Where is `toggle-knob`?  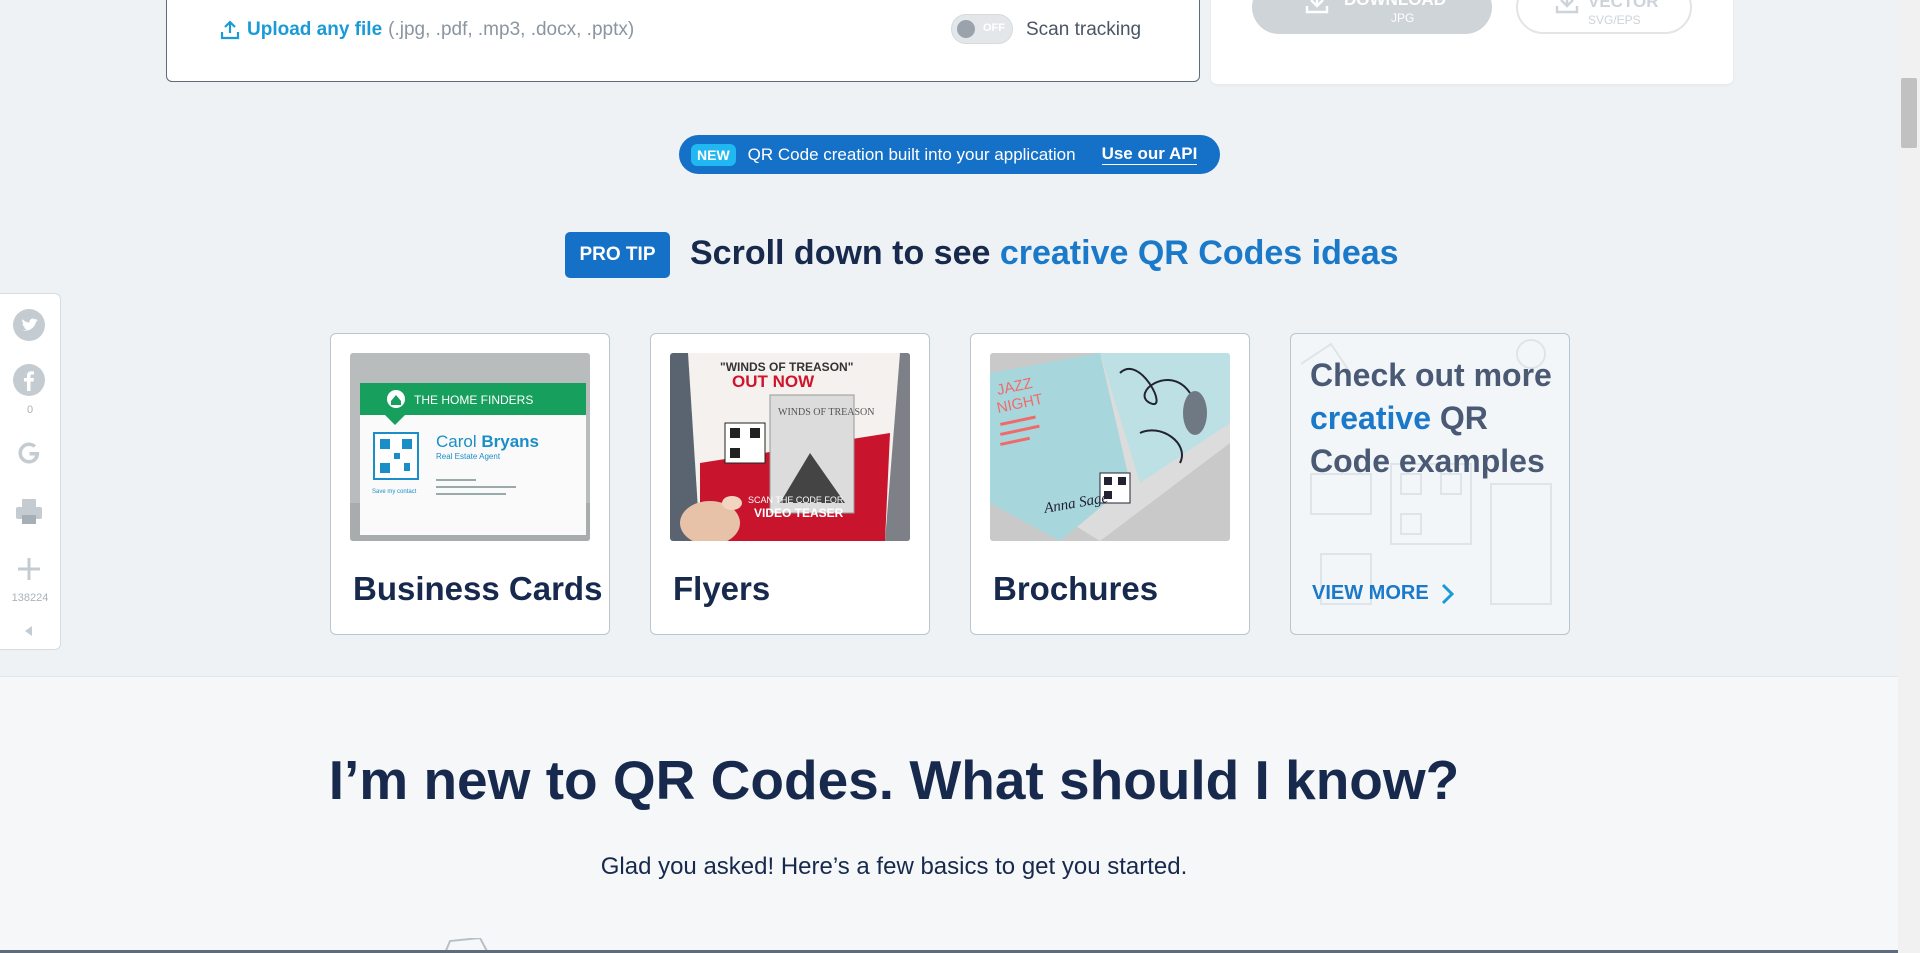 toggle-knob is located at coordinates (966, 29).